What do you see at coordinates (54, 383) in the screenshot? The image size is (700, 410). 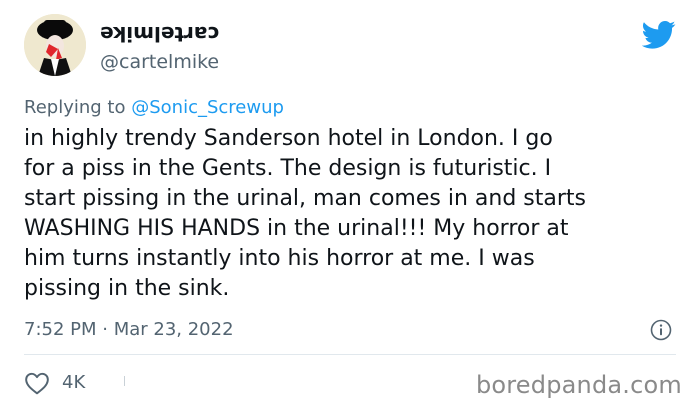 I see `like-button: 4K` at bounding box center [54, 383].